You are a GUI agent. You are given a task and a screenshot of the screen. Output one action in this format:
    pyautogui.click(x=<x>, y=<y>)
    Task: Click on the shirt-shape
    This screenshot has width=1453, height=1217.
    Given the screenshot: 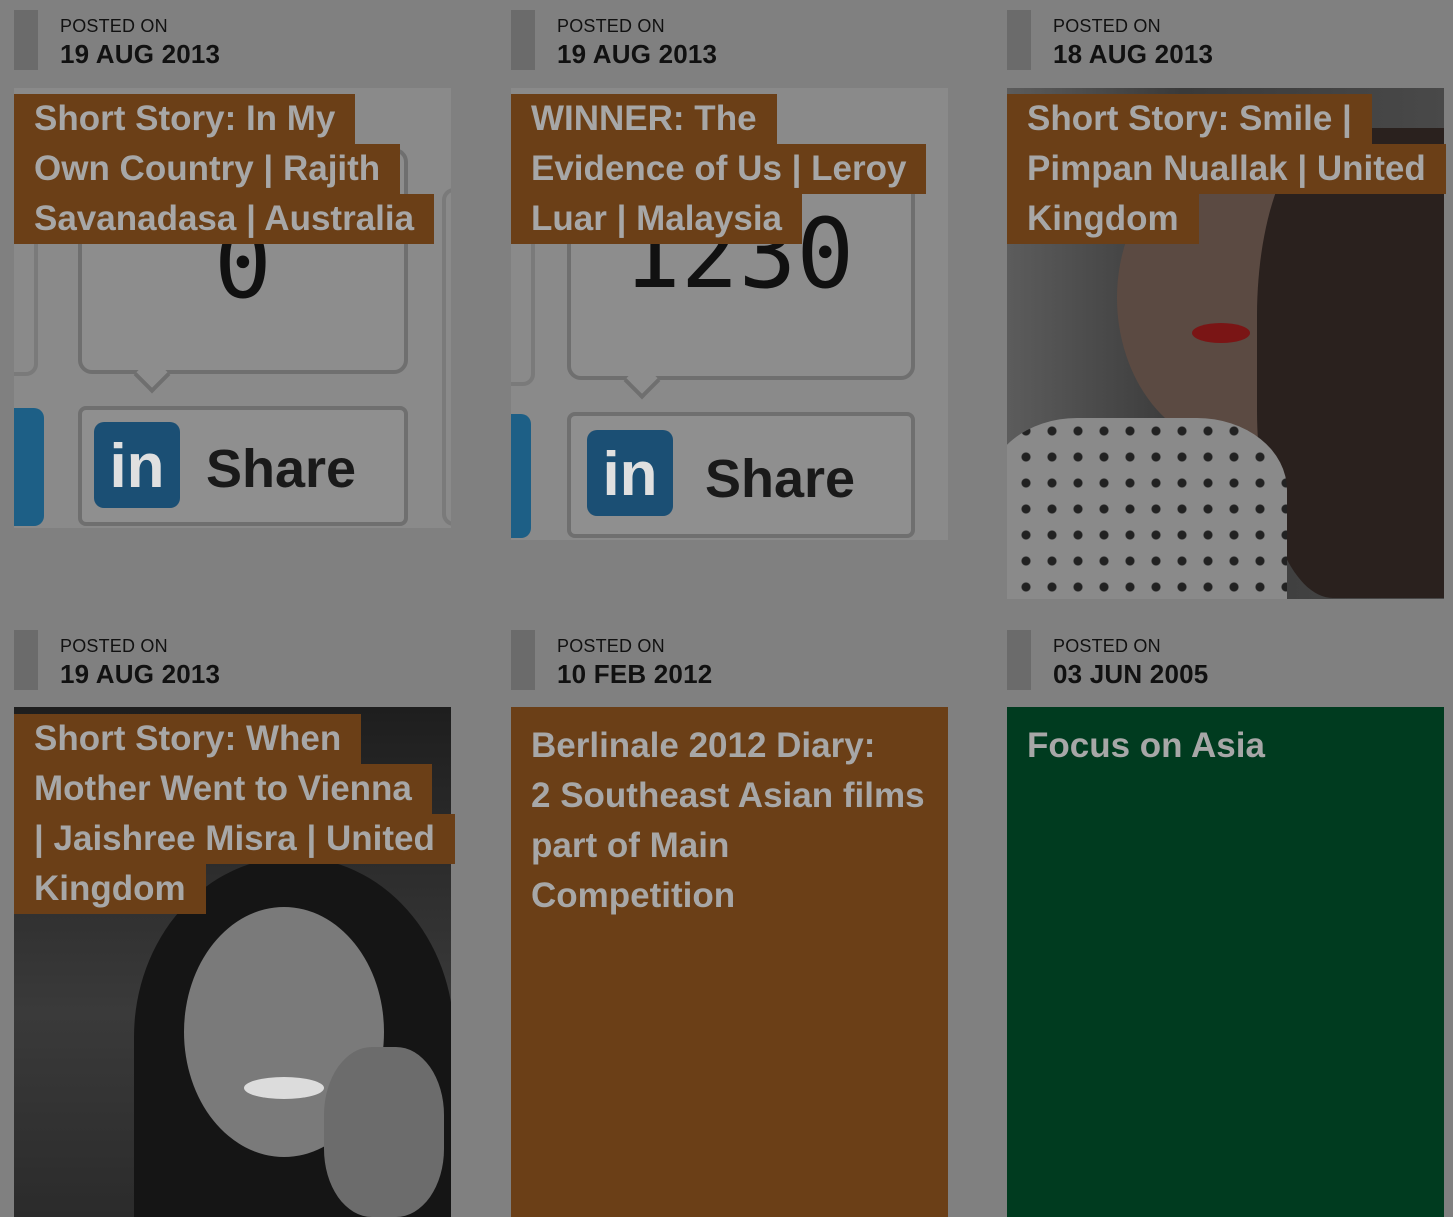 What is the action you would take?
    pyautogui.click(x=1147, y=508)
    